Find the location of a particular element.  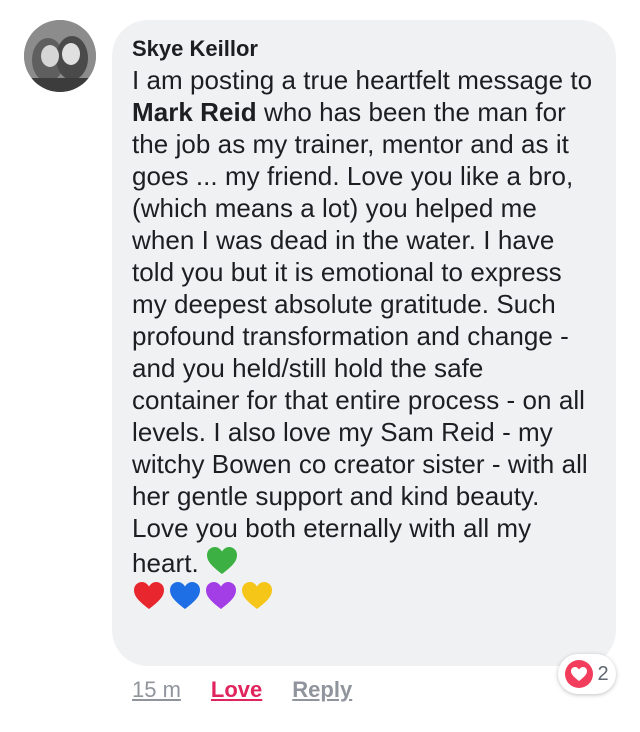

reaction-summary: 2 is located at coordinates (587, 674).